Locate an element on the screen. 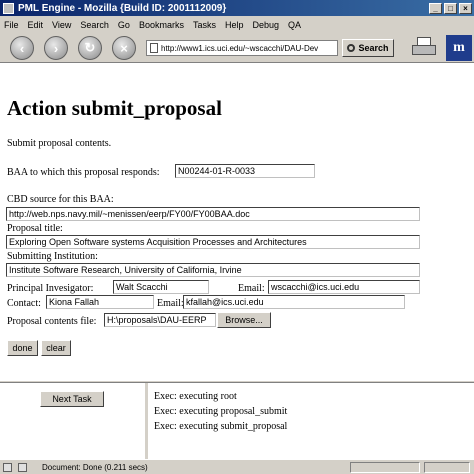 The width and height of the screenshot is (474, 474). search-button-label: Search is located at coordinates (373, 48).